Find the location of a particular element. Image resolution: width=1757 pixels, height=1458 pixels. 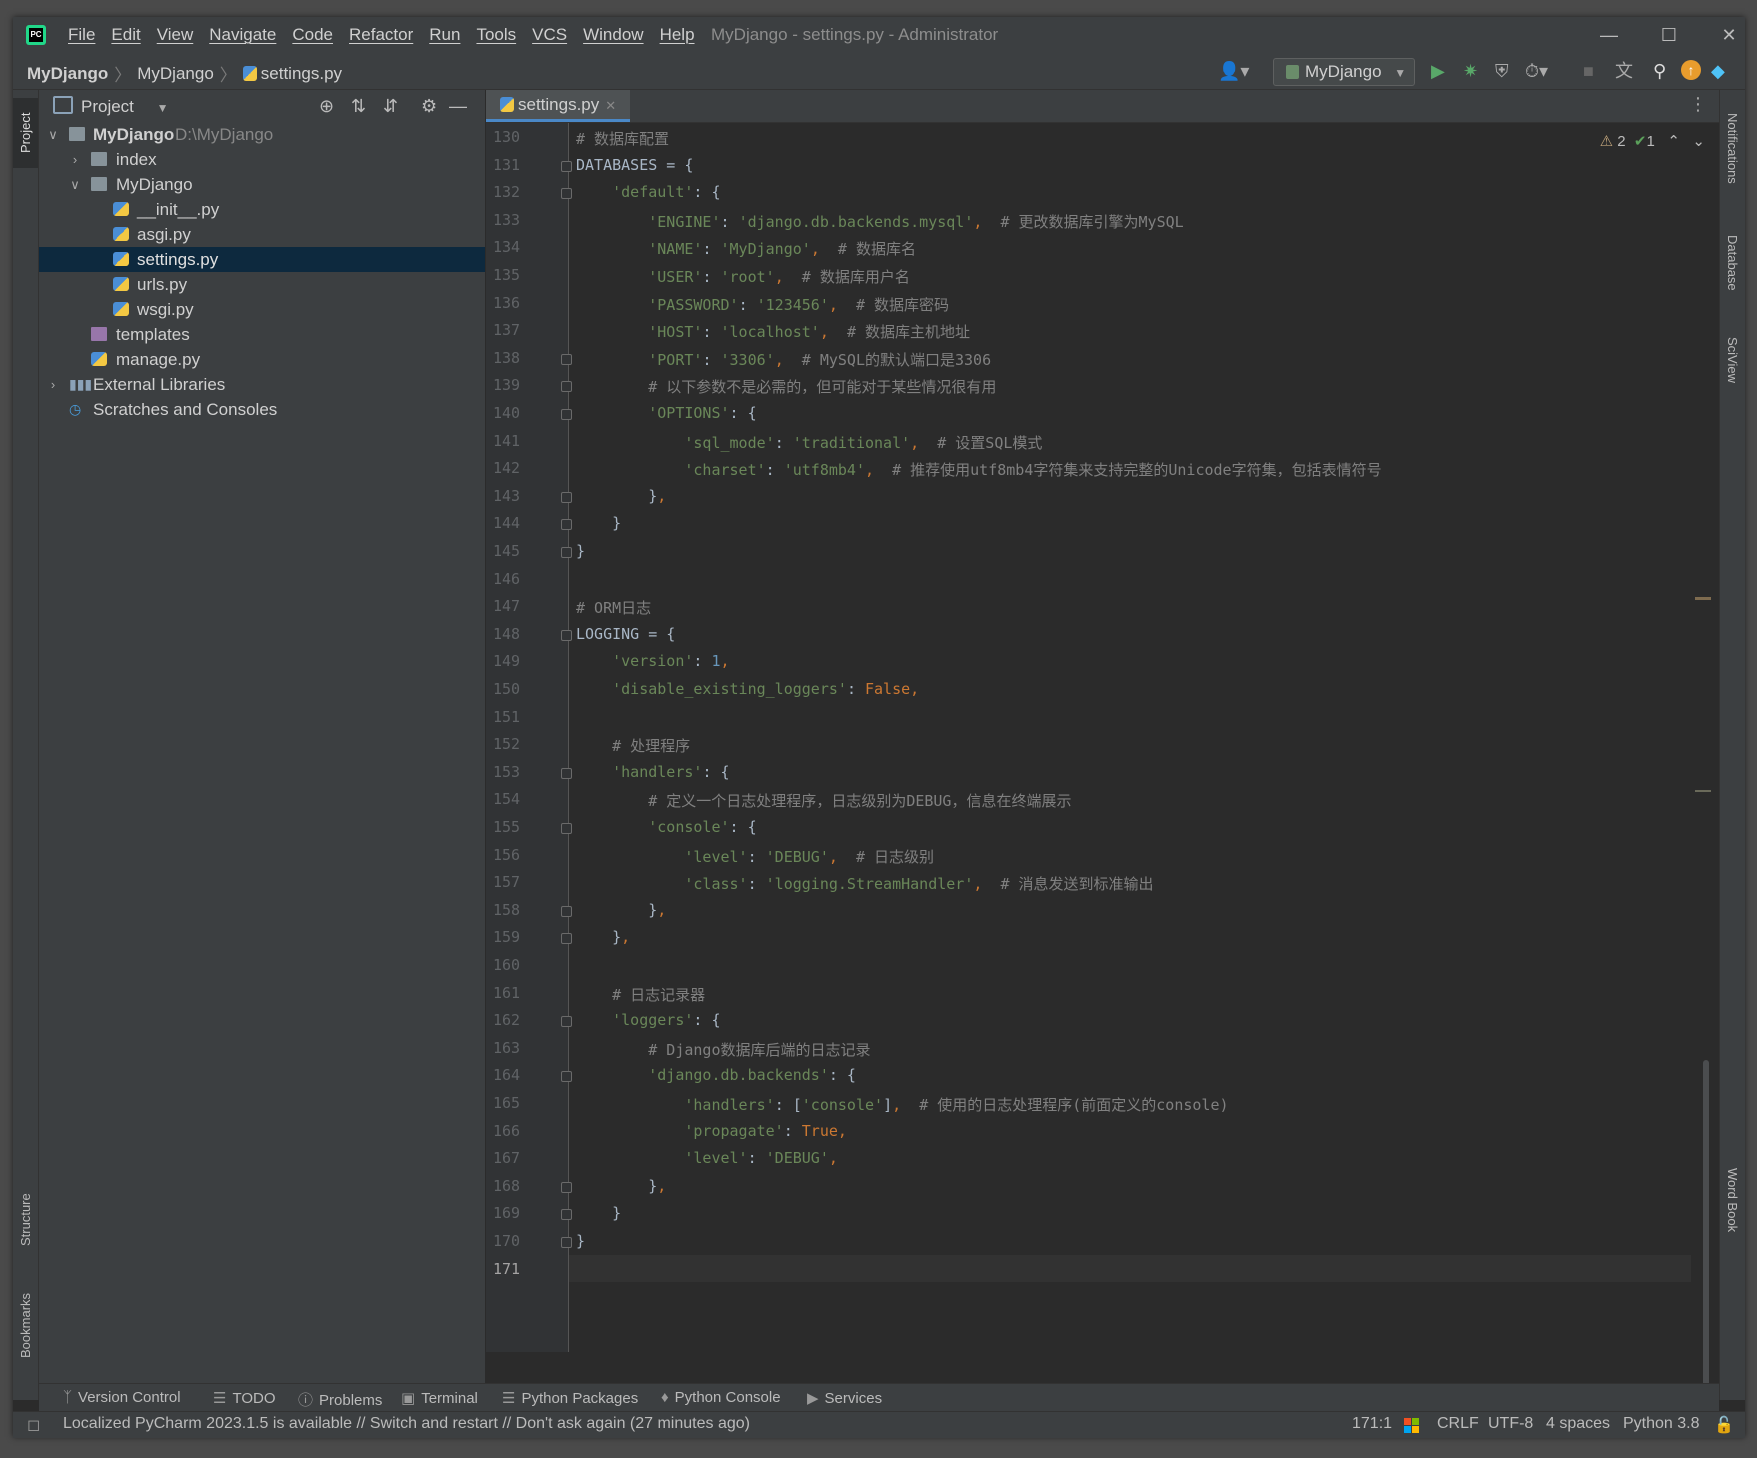

debug-icon: ✷ is located at coordinates (1470, 71).